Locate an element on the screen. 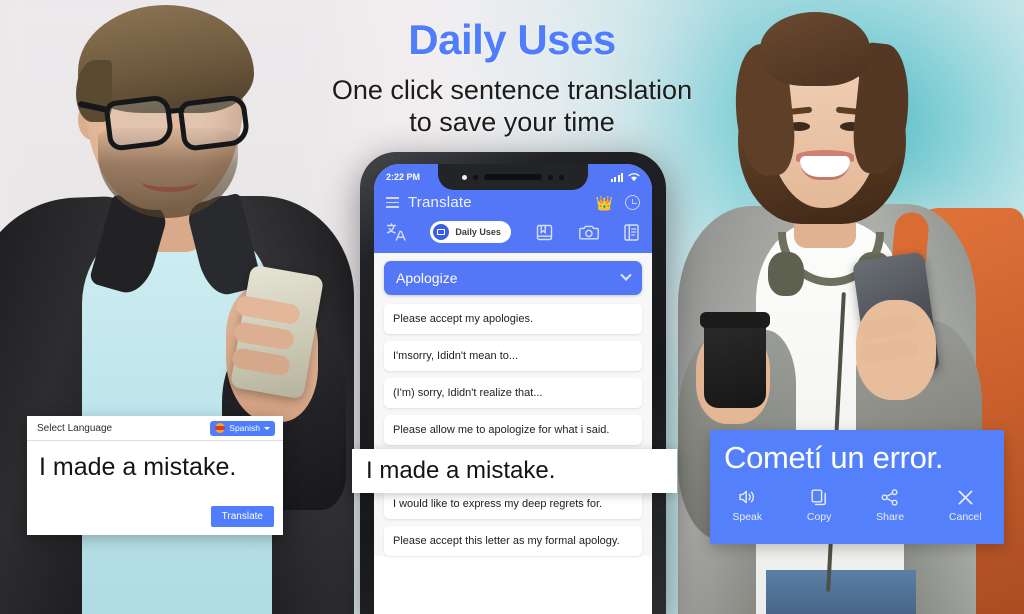 The width and height of the screenshot is (1024, 614). language-selector-badge: Spanish is located at coordinates (242, 428).